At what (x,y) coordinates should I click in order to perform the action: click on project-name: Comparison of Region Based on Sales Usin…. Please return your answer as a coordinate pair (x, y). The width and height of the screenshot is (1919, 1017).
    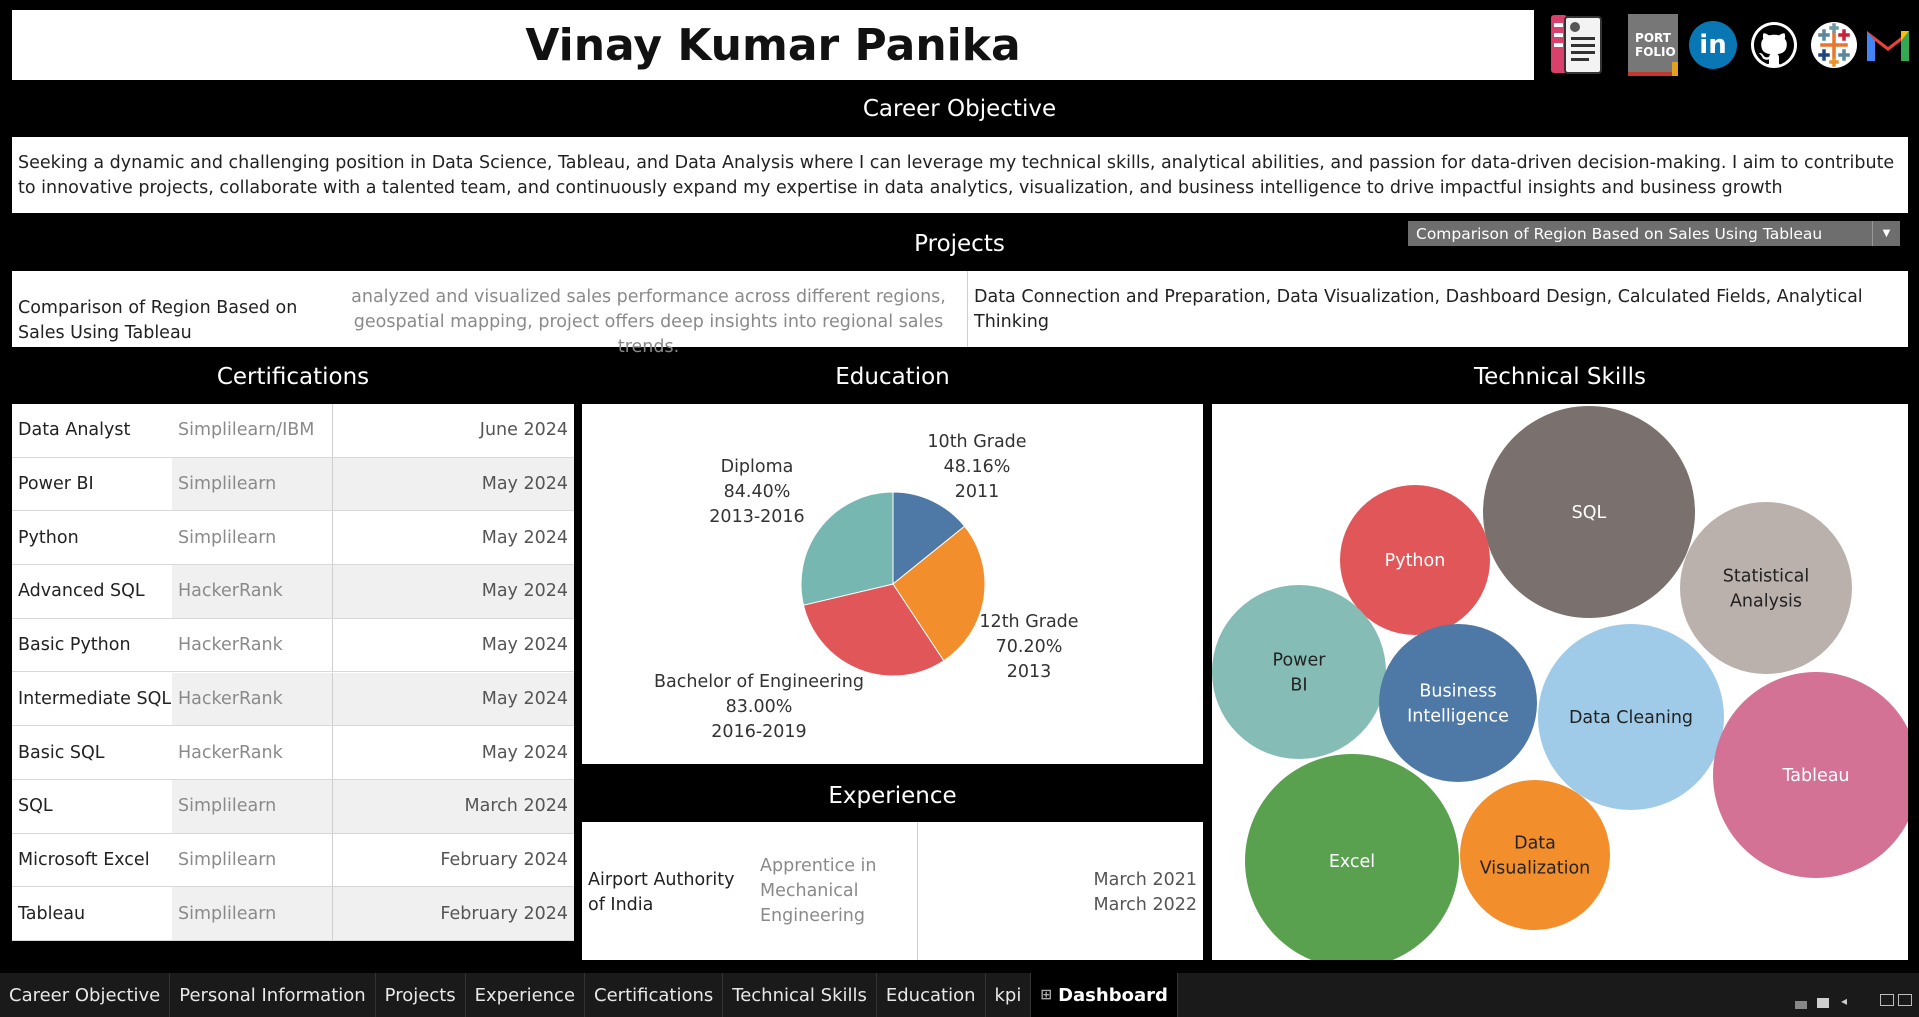
    Looking at the image, I should click on (158, 320).